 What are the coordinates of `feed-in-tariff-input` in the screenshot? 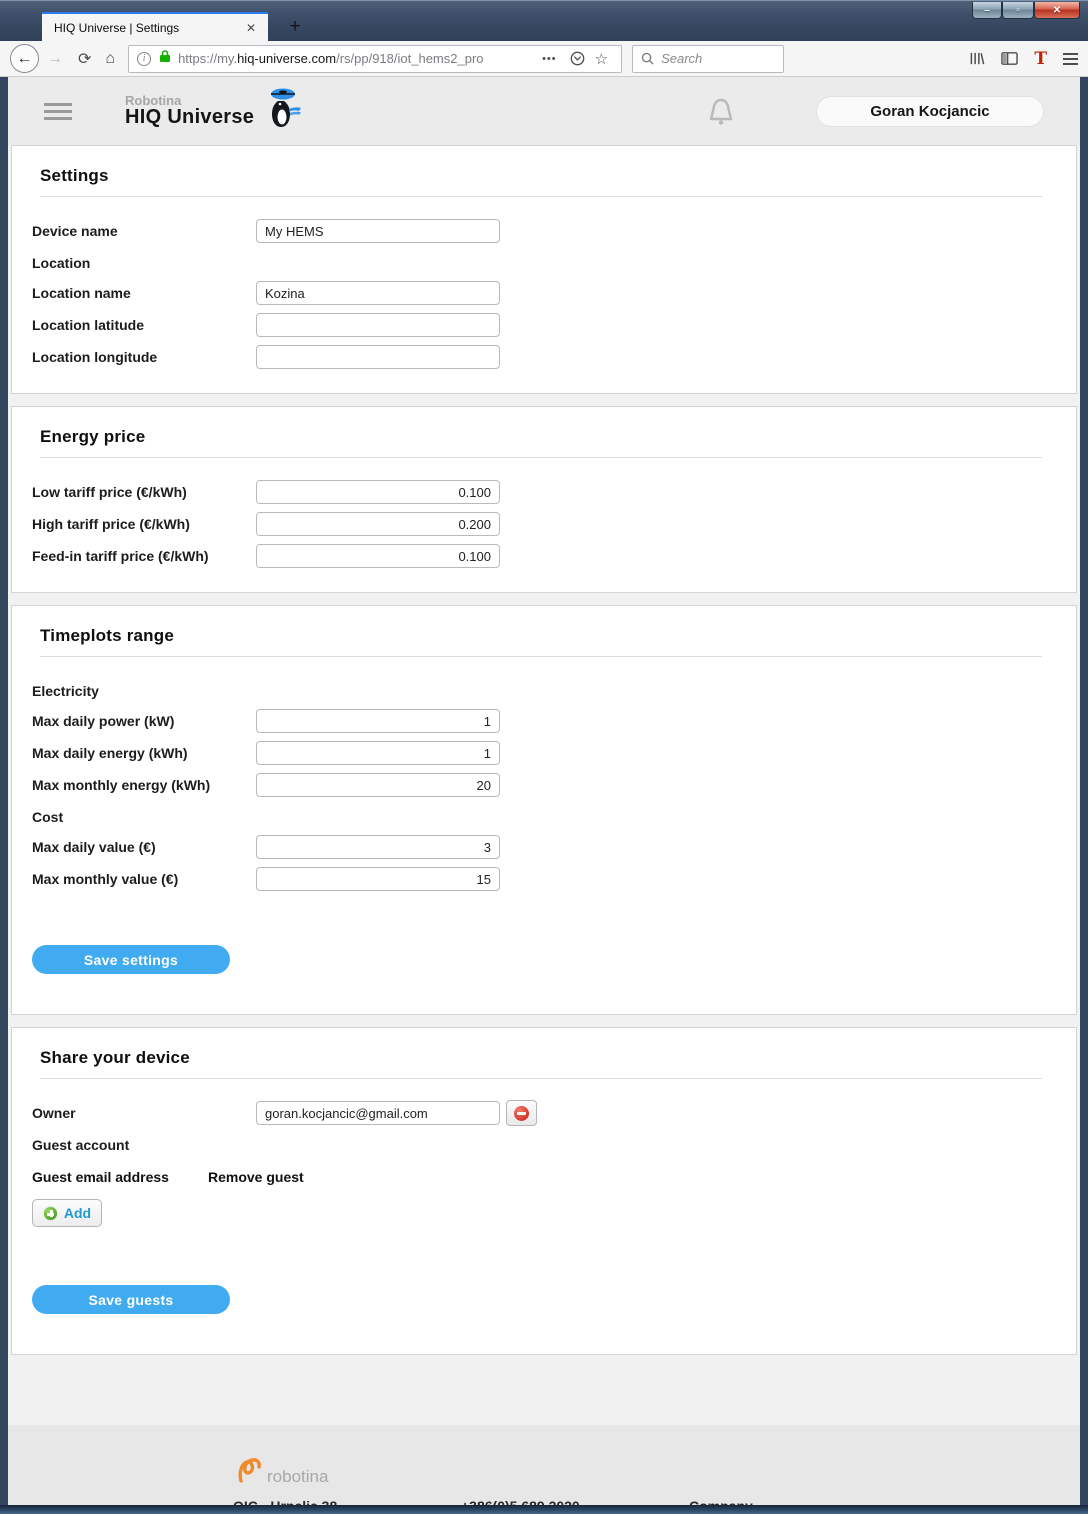 It's located at (378, 556).